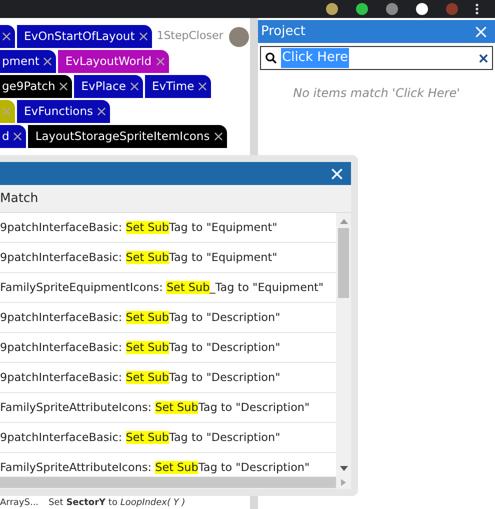  What do you see at coordinates (28, 61) in the screenshot?
I see `event-sheet-tab: pment` at bounding box center [28, 61].